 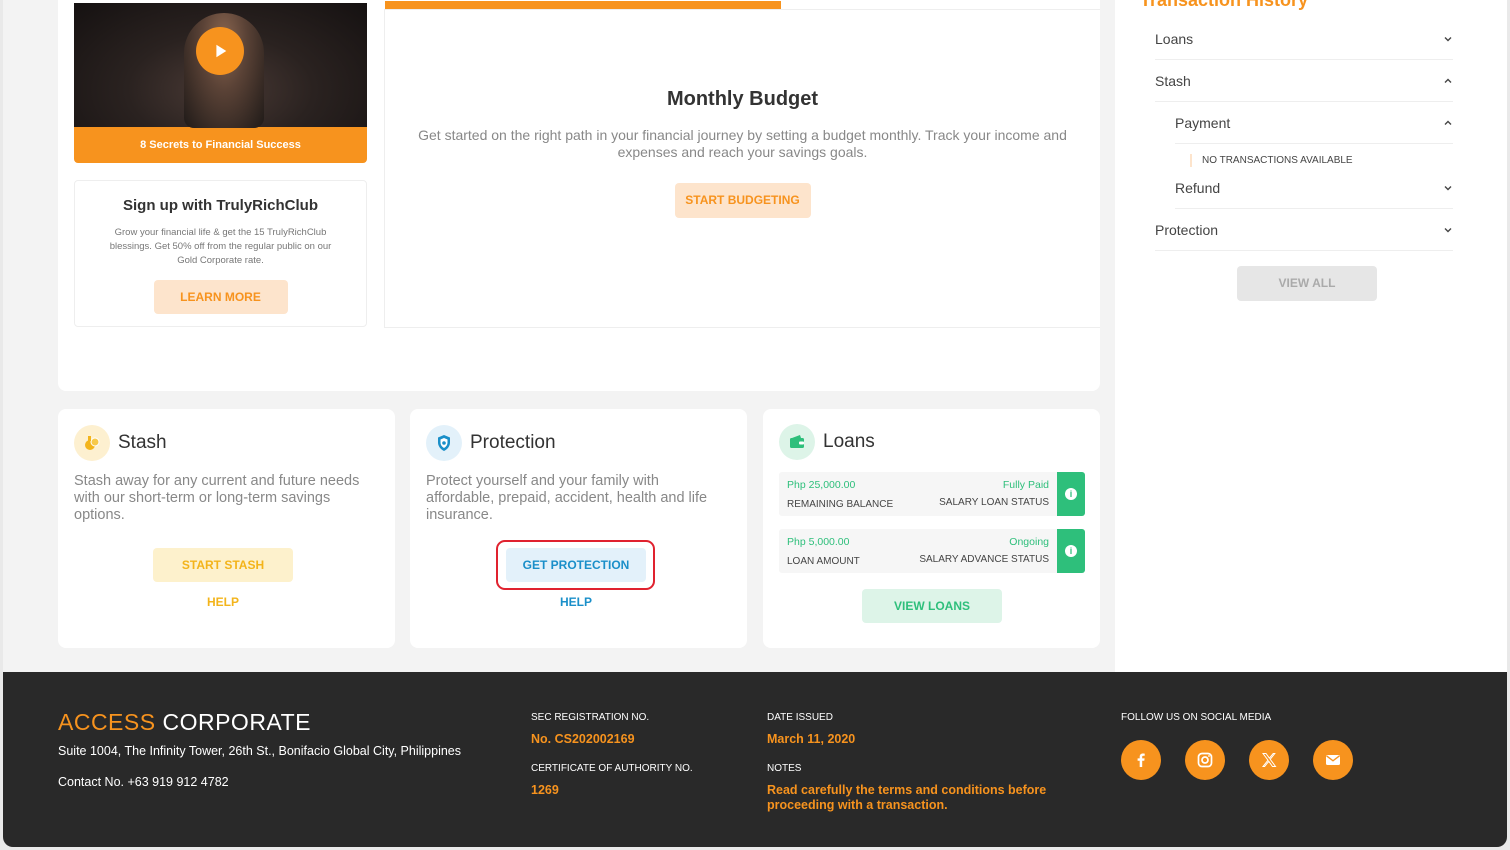 What do you see at coordinates (811, 739) in the screenshot?
I see `date-value: March 11, 2020` at bounding box center [811, 739].